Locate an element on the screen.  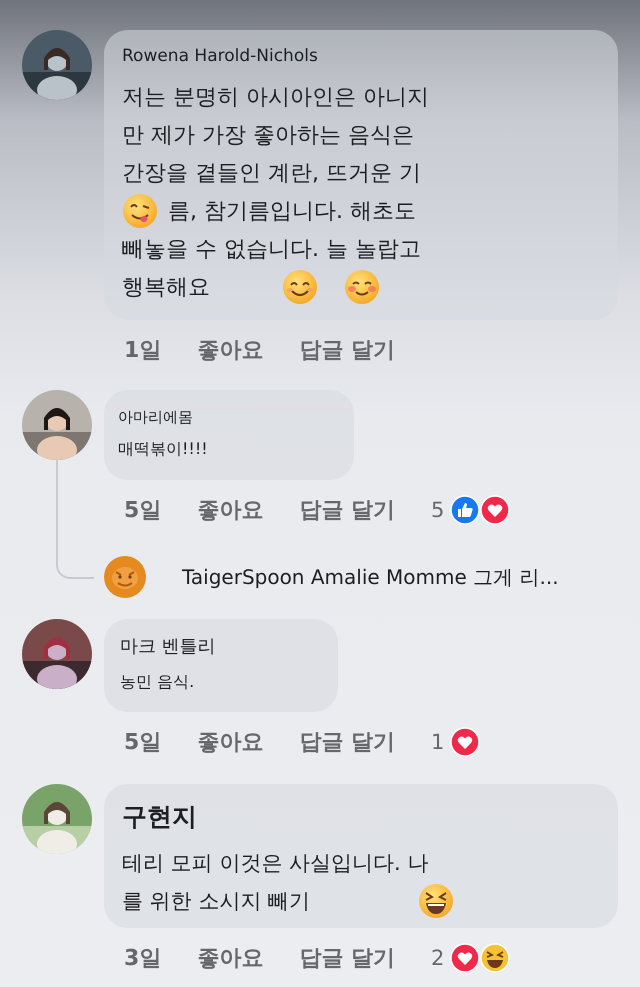
comment-text: 테리 모피 이것은 사실입니다. 나 is located at coordinates (275, 863).